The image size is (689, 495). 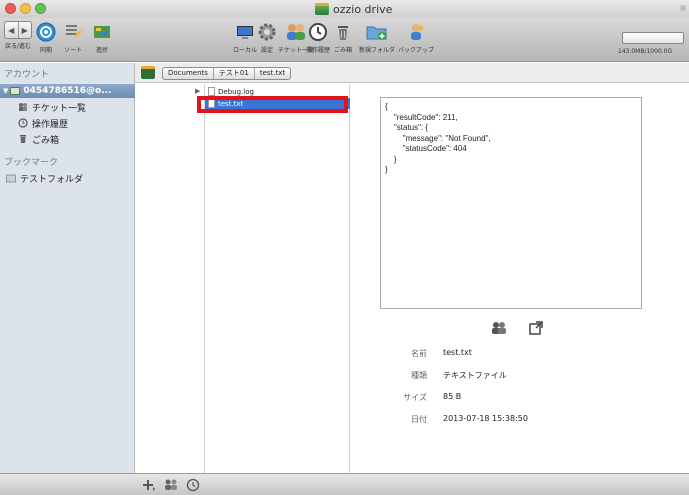 I want to click on share-users-button, so click(x=499, y=328).